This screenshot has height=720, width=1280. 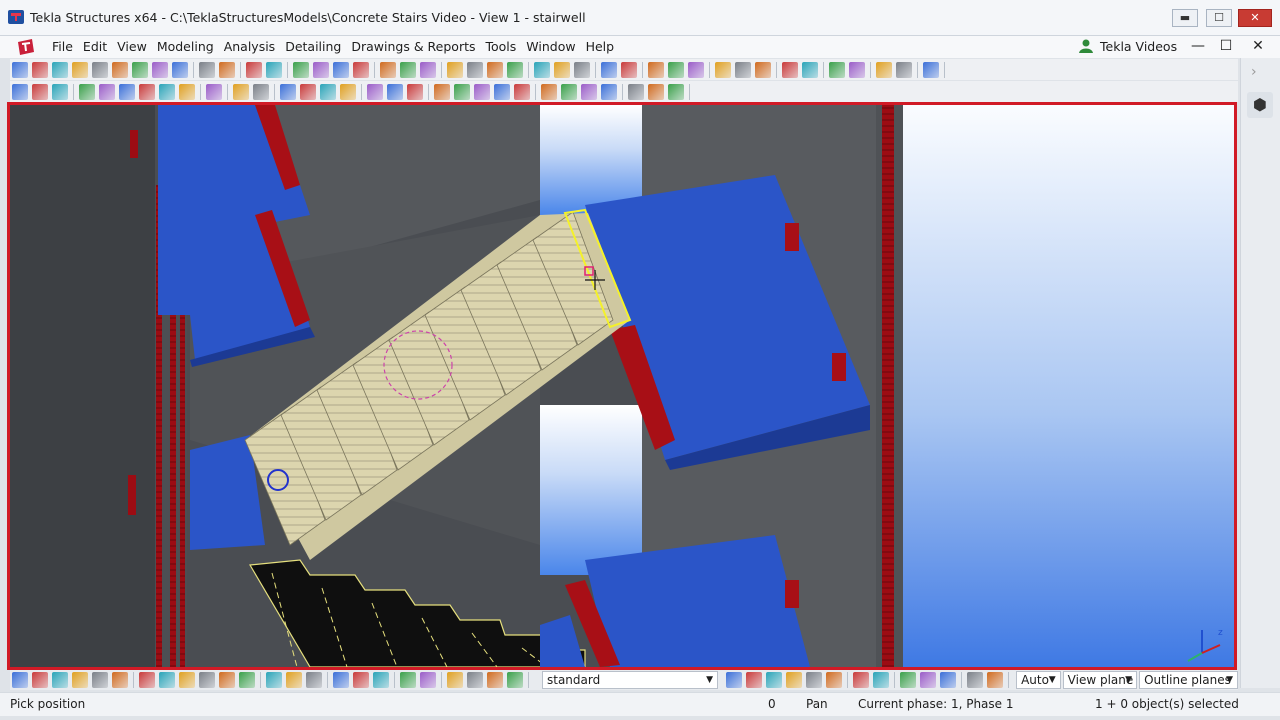 What do you see at coordinates (550, 47) in the screenshot?
I see `menu-window: Window` at bounding box center [550, 47].